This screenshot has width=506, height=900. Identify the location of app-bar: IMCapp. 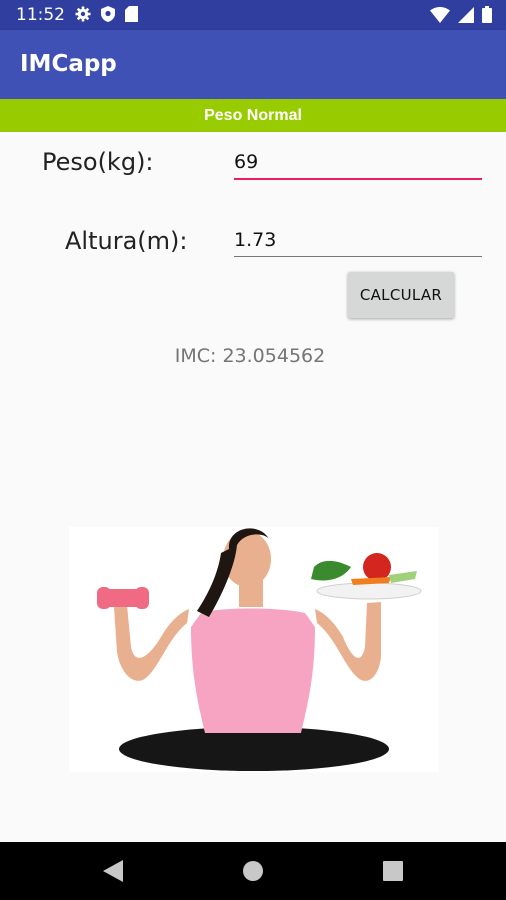
(253, 64).